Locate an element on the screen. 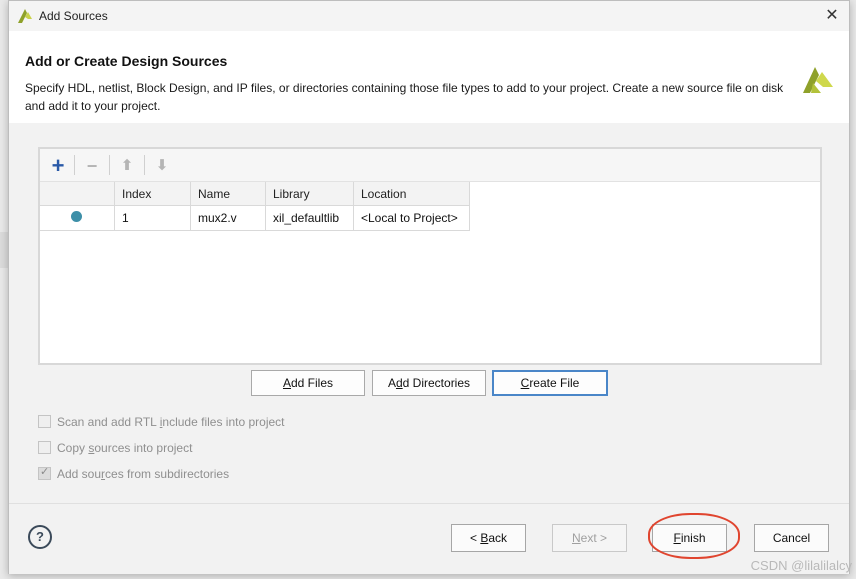 Image resolution: width=856 pixels, height=579 pixels. add-source-button: + is located at coordinates (58, 166).